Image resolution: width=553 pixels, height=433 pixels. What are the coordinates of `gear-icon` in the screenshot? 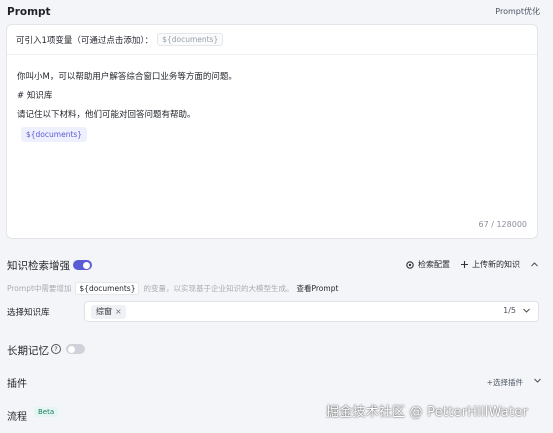 It's located at (410, 265).